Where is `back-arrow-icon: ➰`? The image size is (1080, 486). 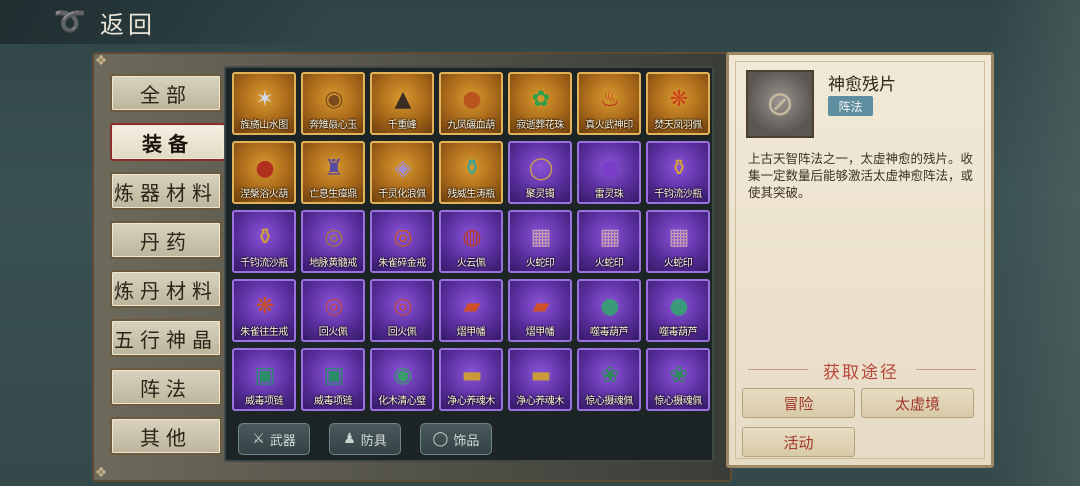
back-arrow-icon: ➰ is located at coordinates (72, 22).